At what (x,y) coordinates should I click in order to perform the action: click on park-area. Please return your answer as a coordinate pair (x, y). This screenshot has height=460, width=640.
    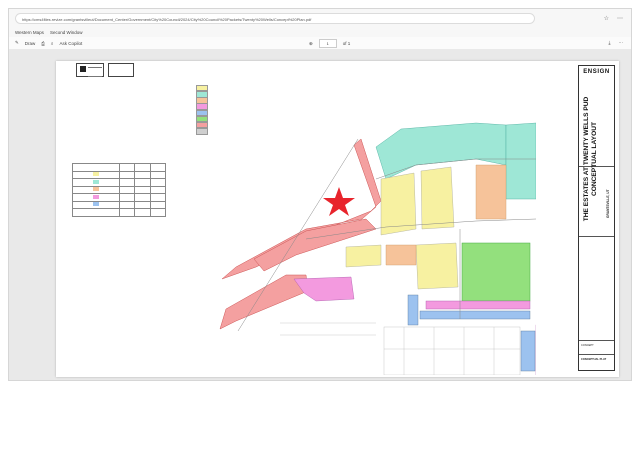
    Looking at the image, I should click on (496, 272).